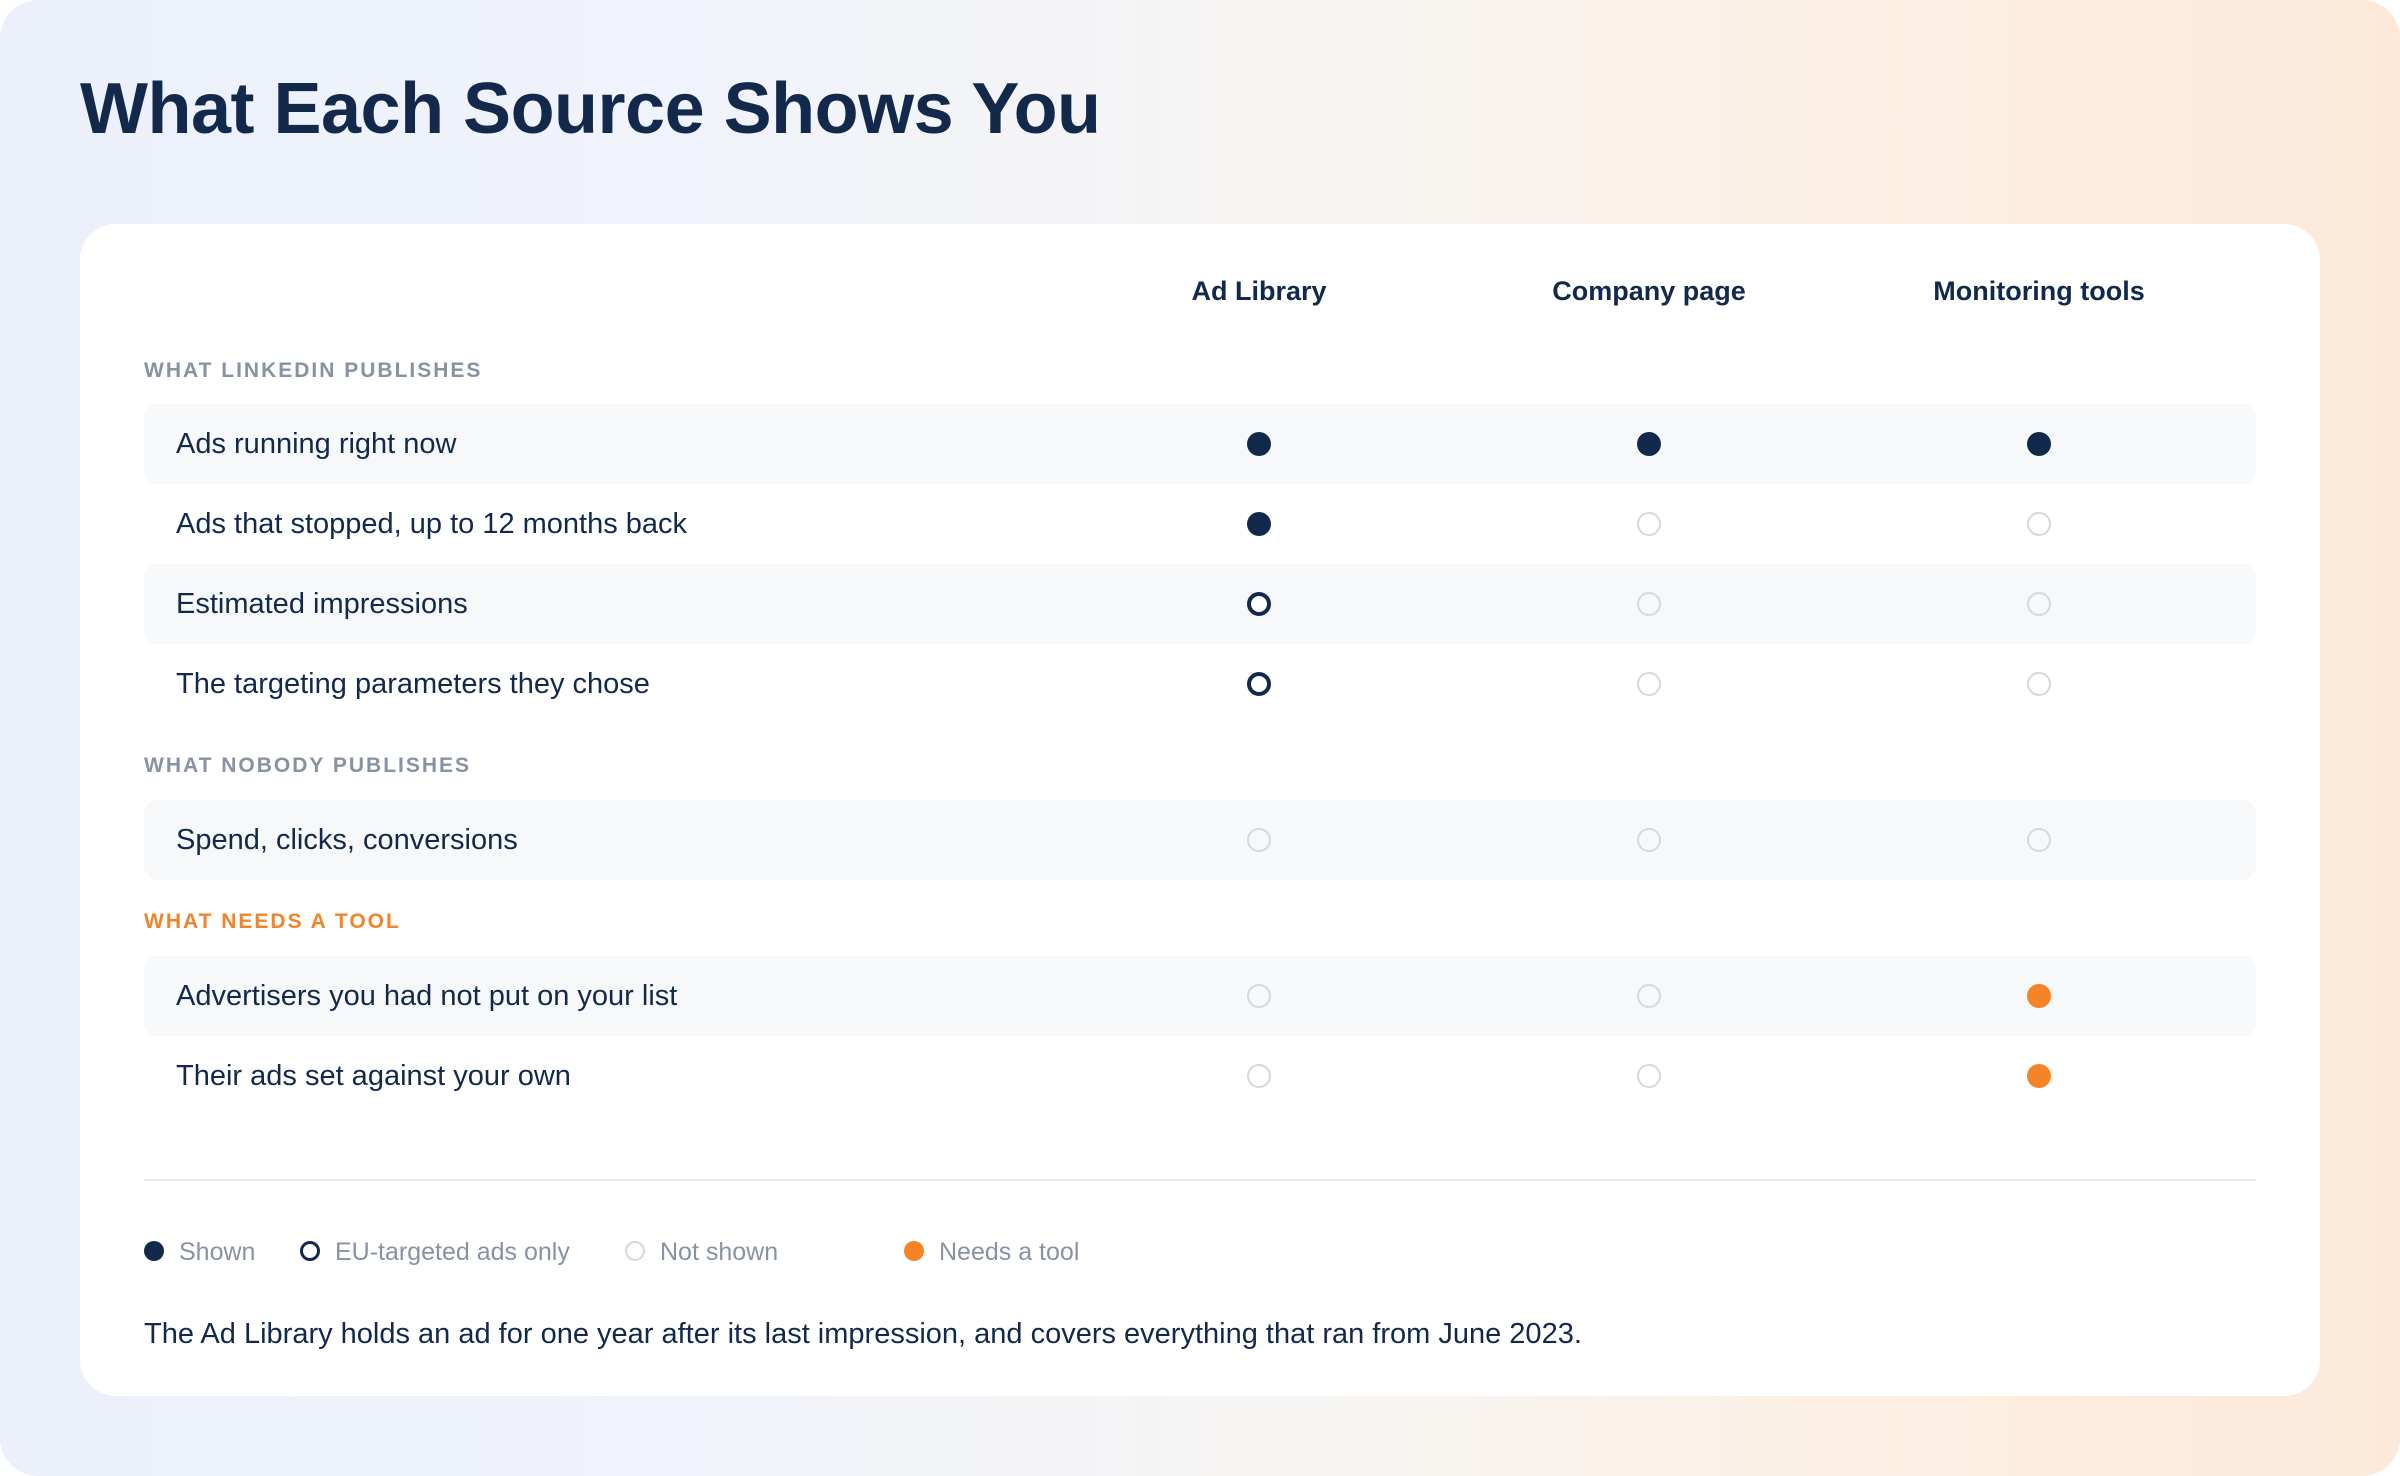 Image resolution: width=2400 pixels, height=1476 pixels. I want to click on legend-label: Shown, so click(217, 1252).